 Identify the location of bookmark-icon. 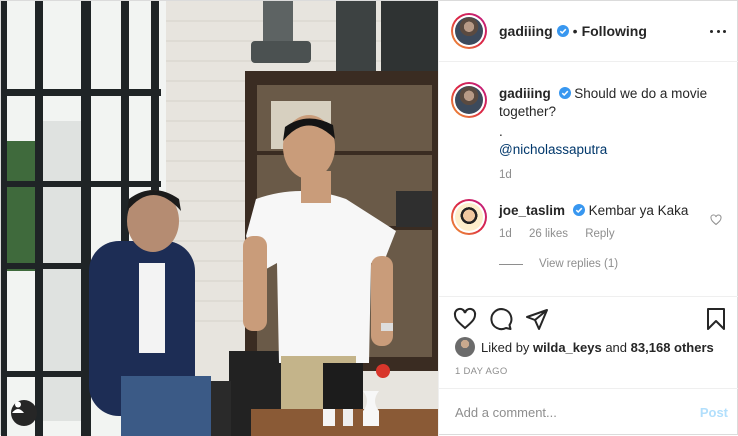
(716, 319).